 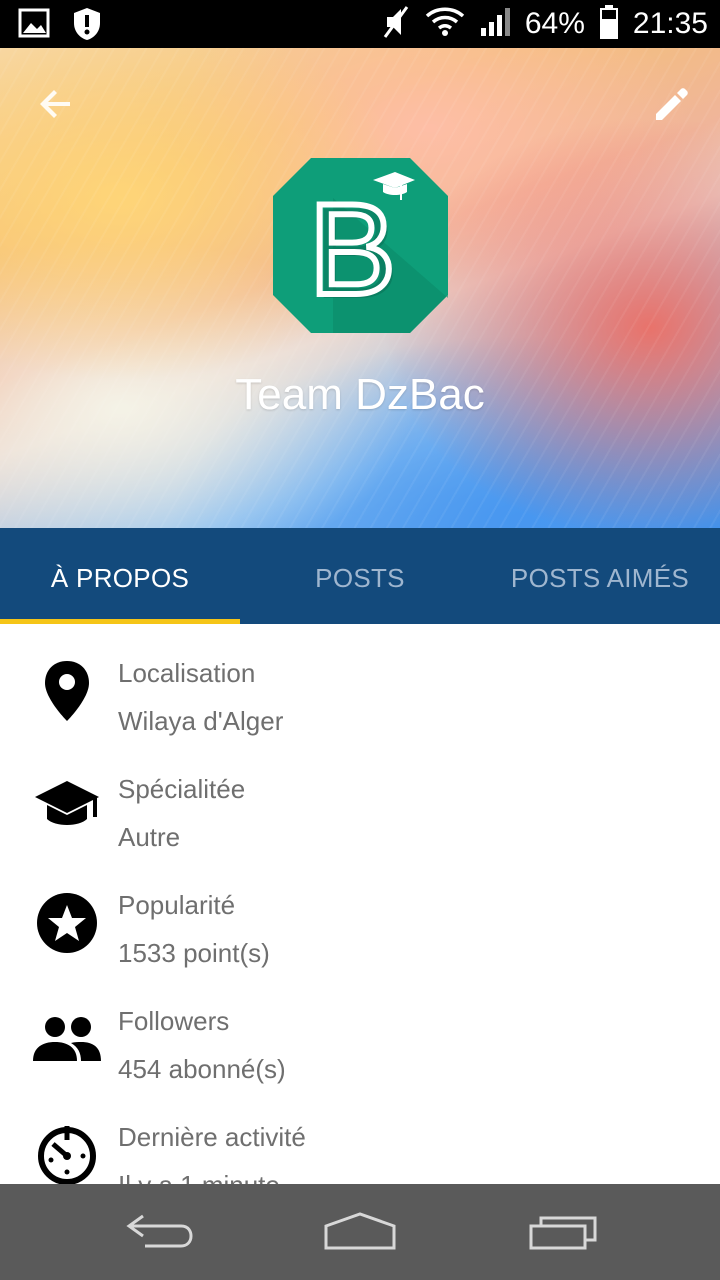 What do you see at coordinates (67, 807) in the screenshot?
I see `graduation-cap-icon` at bounding box center [67, 807].